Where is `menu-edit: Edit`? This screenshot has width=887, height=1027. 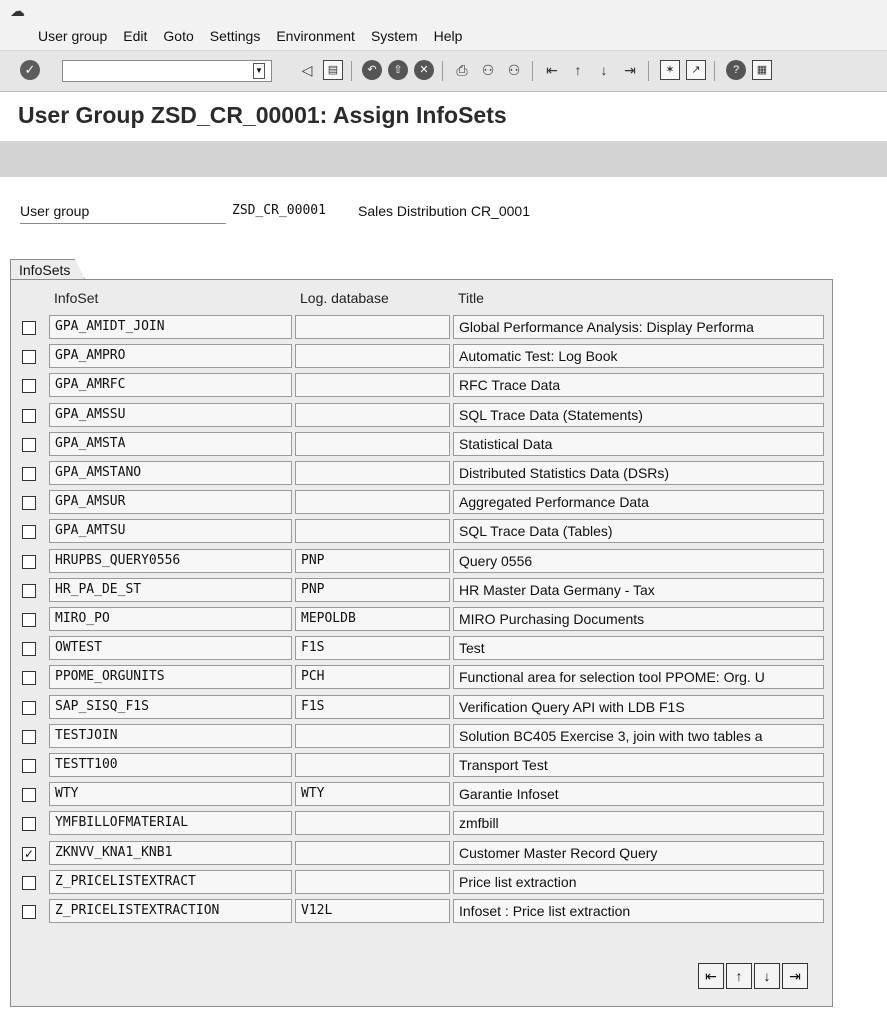 menu-edit: Edit is located at coordinates (135, 36).